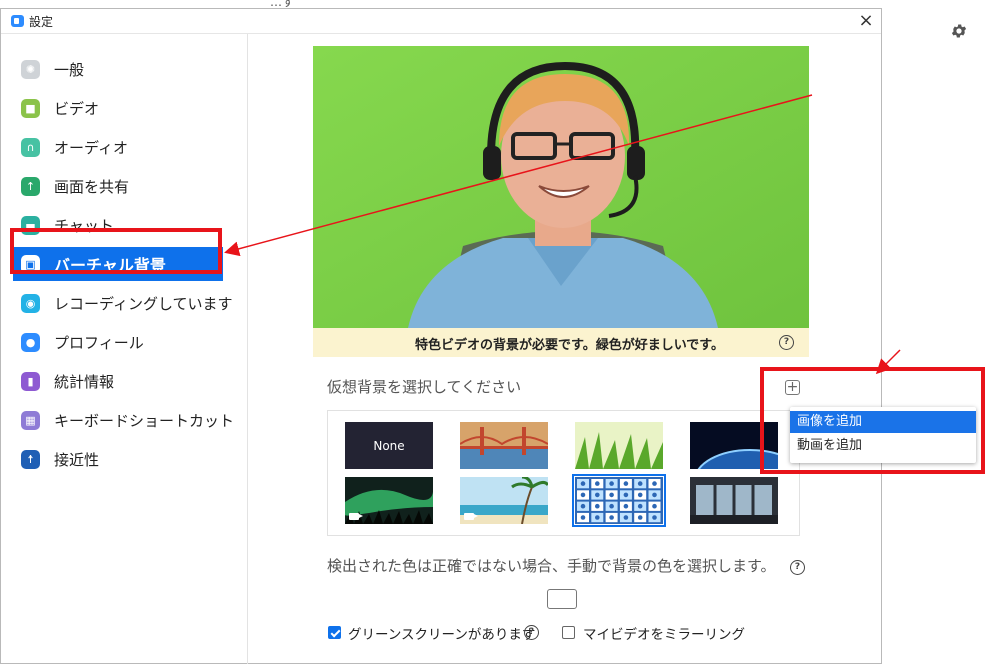  I want to click on detect-color-text: 検出された色は正確ではない場合、手動で背景の色を選択します。, so click(551, 566).